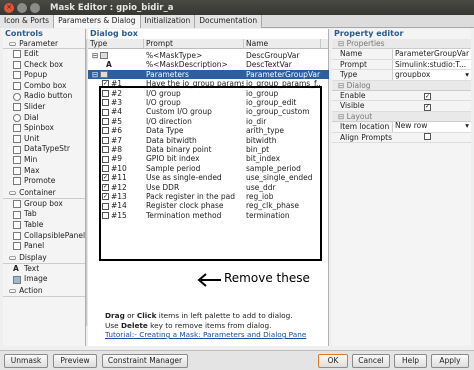 The height and width of the screenshot is (370, 474). Describe the element at coordinates (116, 43) in the screenshot. I see `column-type: Type` at that location.